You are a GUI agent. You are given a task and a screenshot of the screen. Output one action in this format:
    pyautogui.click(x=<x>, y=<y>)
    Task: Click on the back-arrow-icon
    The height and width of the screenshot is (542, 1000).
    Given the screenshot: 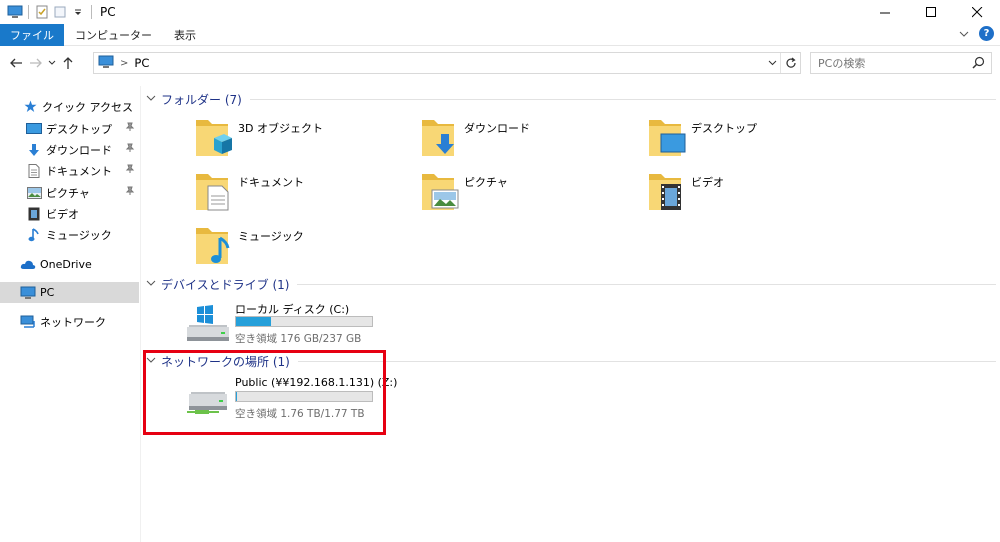 What is the action you would take?
    pyautogui.click(x=16, y=63)
    